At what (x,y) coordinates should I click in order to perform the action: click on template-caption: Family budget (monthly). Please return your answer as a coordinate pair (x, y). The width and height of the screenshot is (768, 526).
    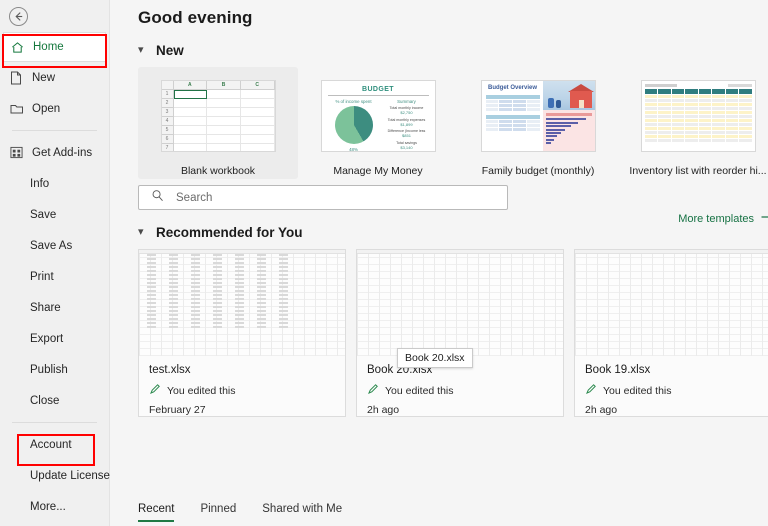
    Looking at the image, I should click on (538, 171).